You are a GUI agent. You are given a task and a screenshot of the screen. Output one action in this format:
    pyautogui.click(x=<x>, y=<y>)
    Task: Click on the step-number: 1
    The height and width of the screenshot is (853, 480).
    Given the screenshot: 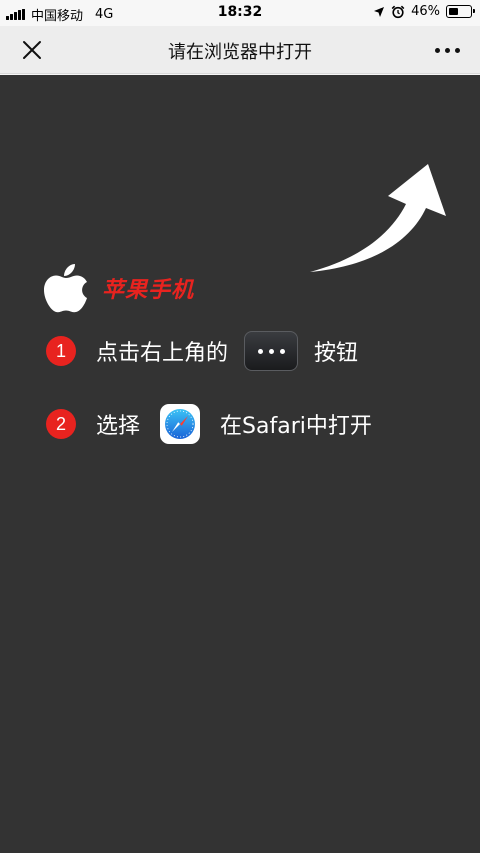 What is the action you would take?
    pyautogui.click(x=61, y=351)
    